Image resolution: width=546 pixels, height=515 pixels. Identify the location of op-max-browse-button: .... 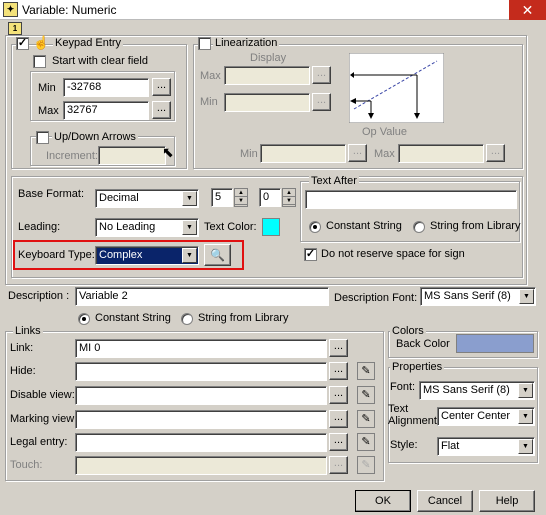
(495, 153).